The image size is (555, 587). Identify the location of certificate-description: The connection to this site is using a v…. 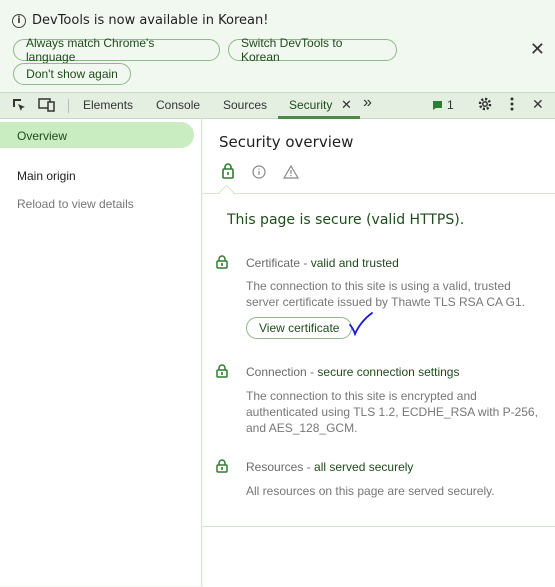
(386, 294).